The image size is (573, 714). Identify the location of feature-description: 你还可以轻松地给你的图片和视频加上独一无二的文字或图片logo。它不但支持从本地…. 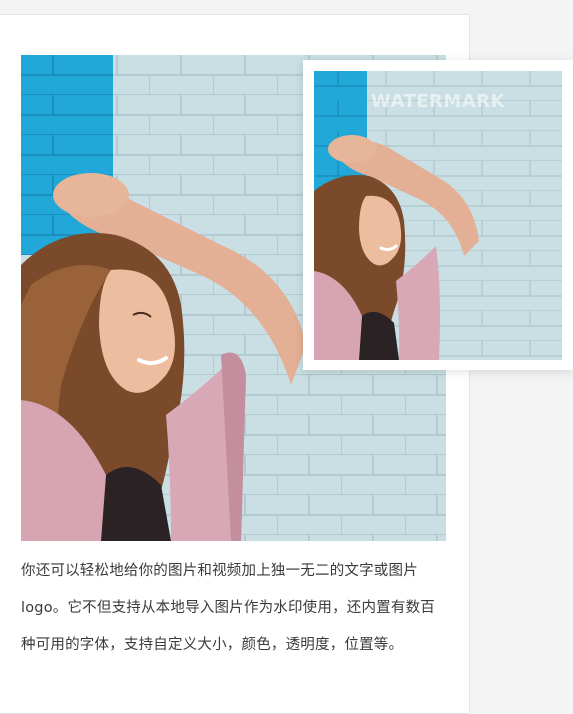
(228, 608).